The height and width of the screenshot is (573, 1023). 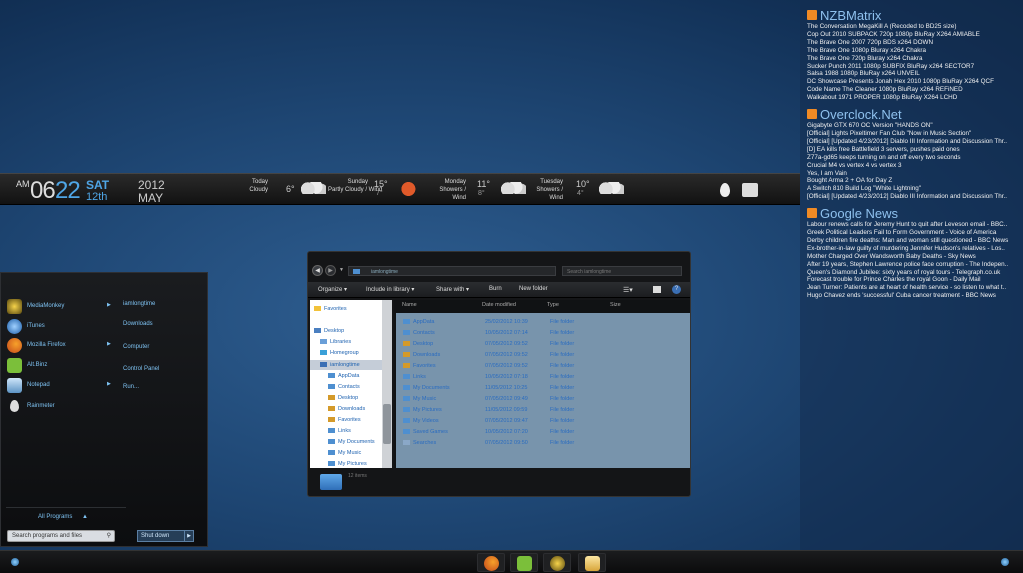 I want to click on feed-item: Salsa 1988 1080p BluRay x264 UNVEIL, so click(x=914, y=74).